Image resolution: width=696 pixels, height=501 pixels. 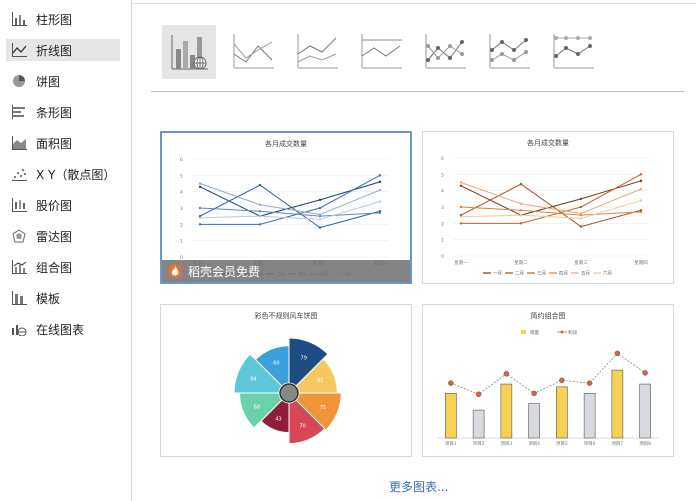 I want to click on sidebar-item-scatter: X Y（散点图）, so click(x=63, y=174).